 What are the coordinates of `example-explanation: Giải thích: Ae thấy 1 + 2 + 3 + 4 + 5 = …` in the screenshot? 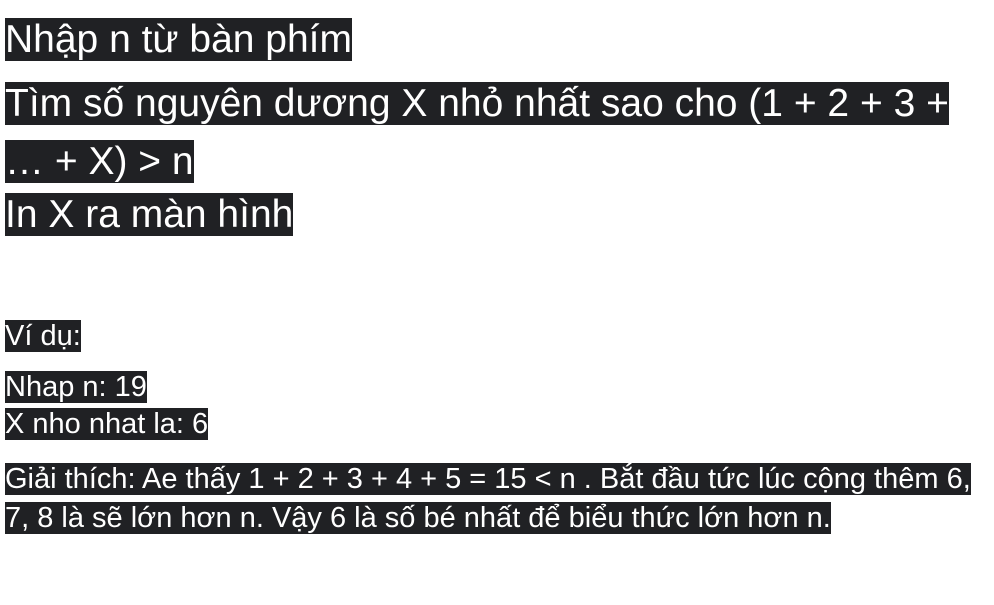 It's located at (497, 499).